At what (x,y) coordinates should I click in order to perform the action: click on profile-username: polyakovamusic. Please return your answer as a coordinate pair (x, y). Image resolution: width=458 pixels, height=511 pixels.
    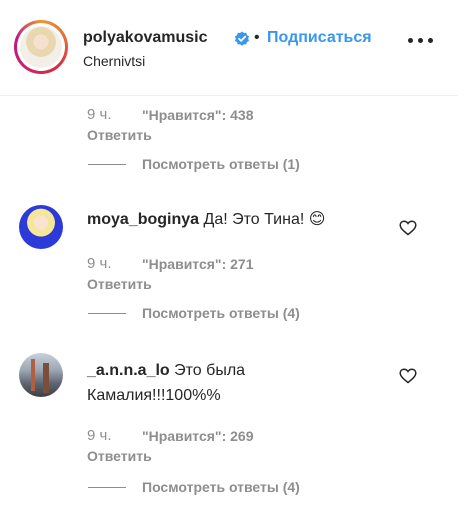
    Looking at the image, I should click on (145, 38).